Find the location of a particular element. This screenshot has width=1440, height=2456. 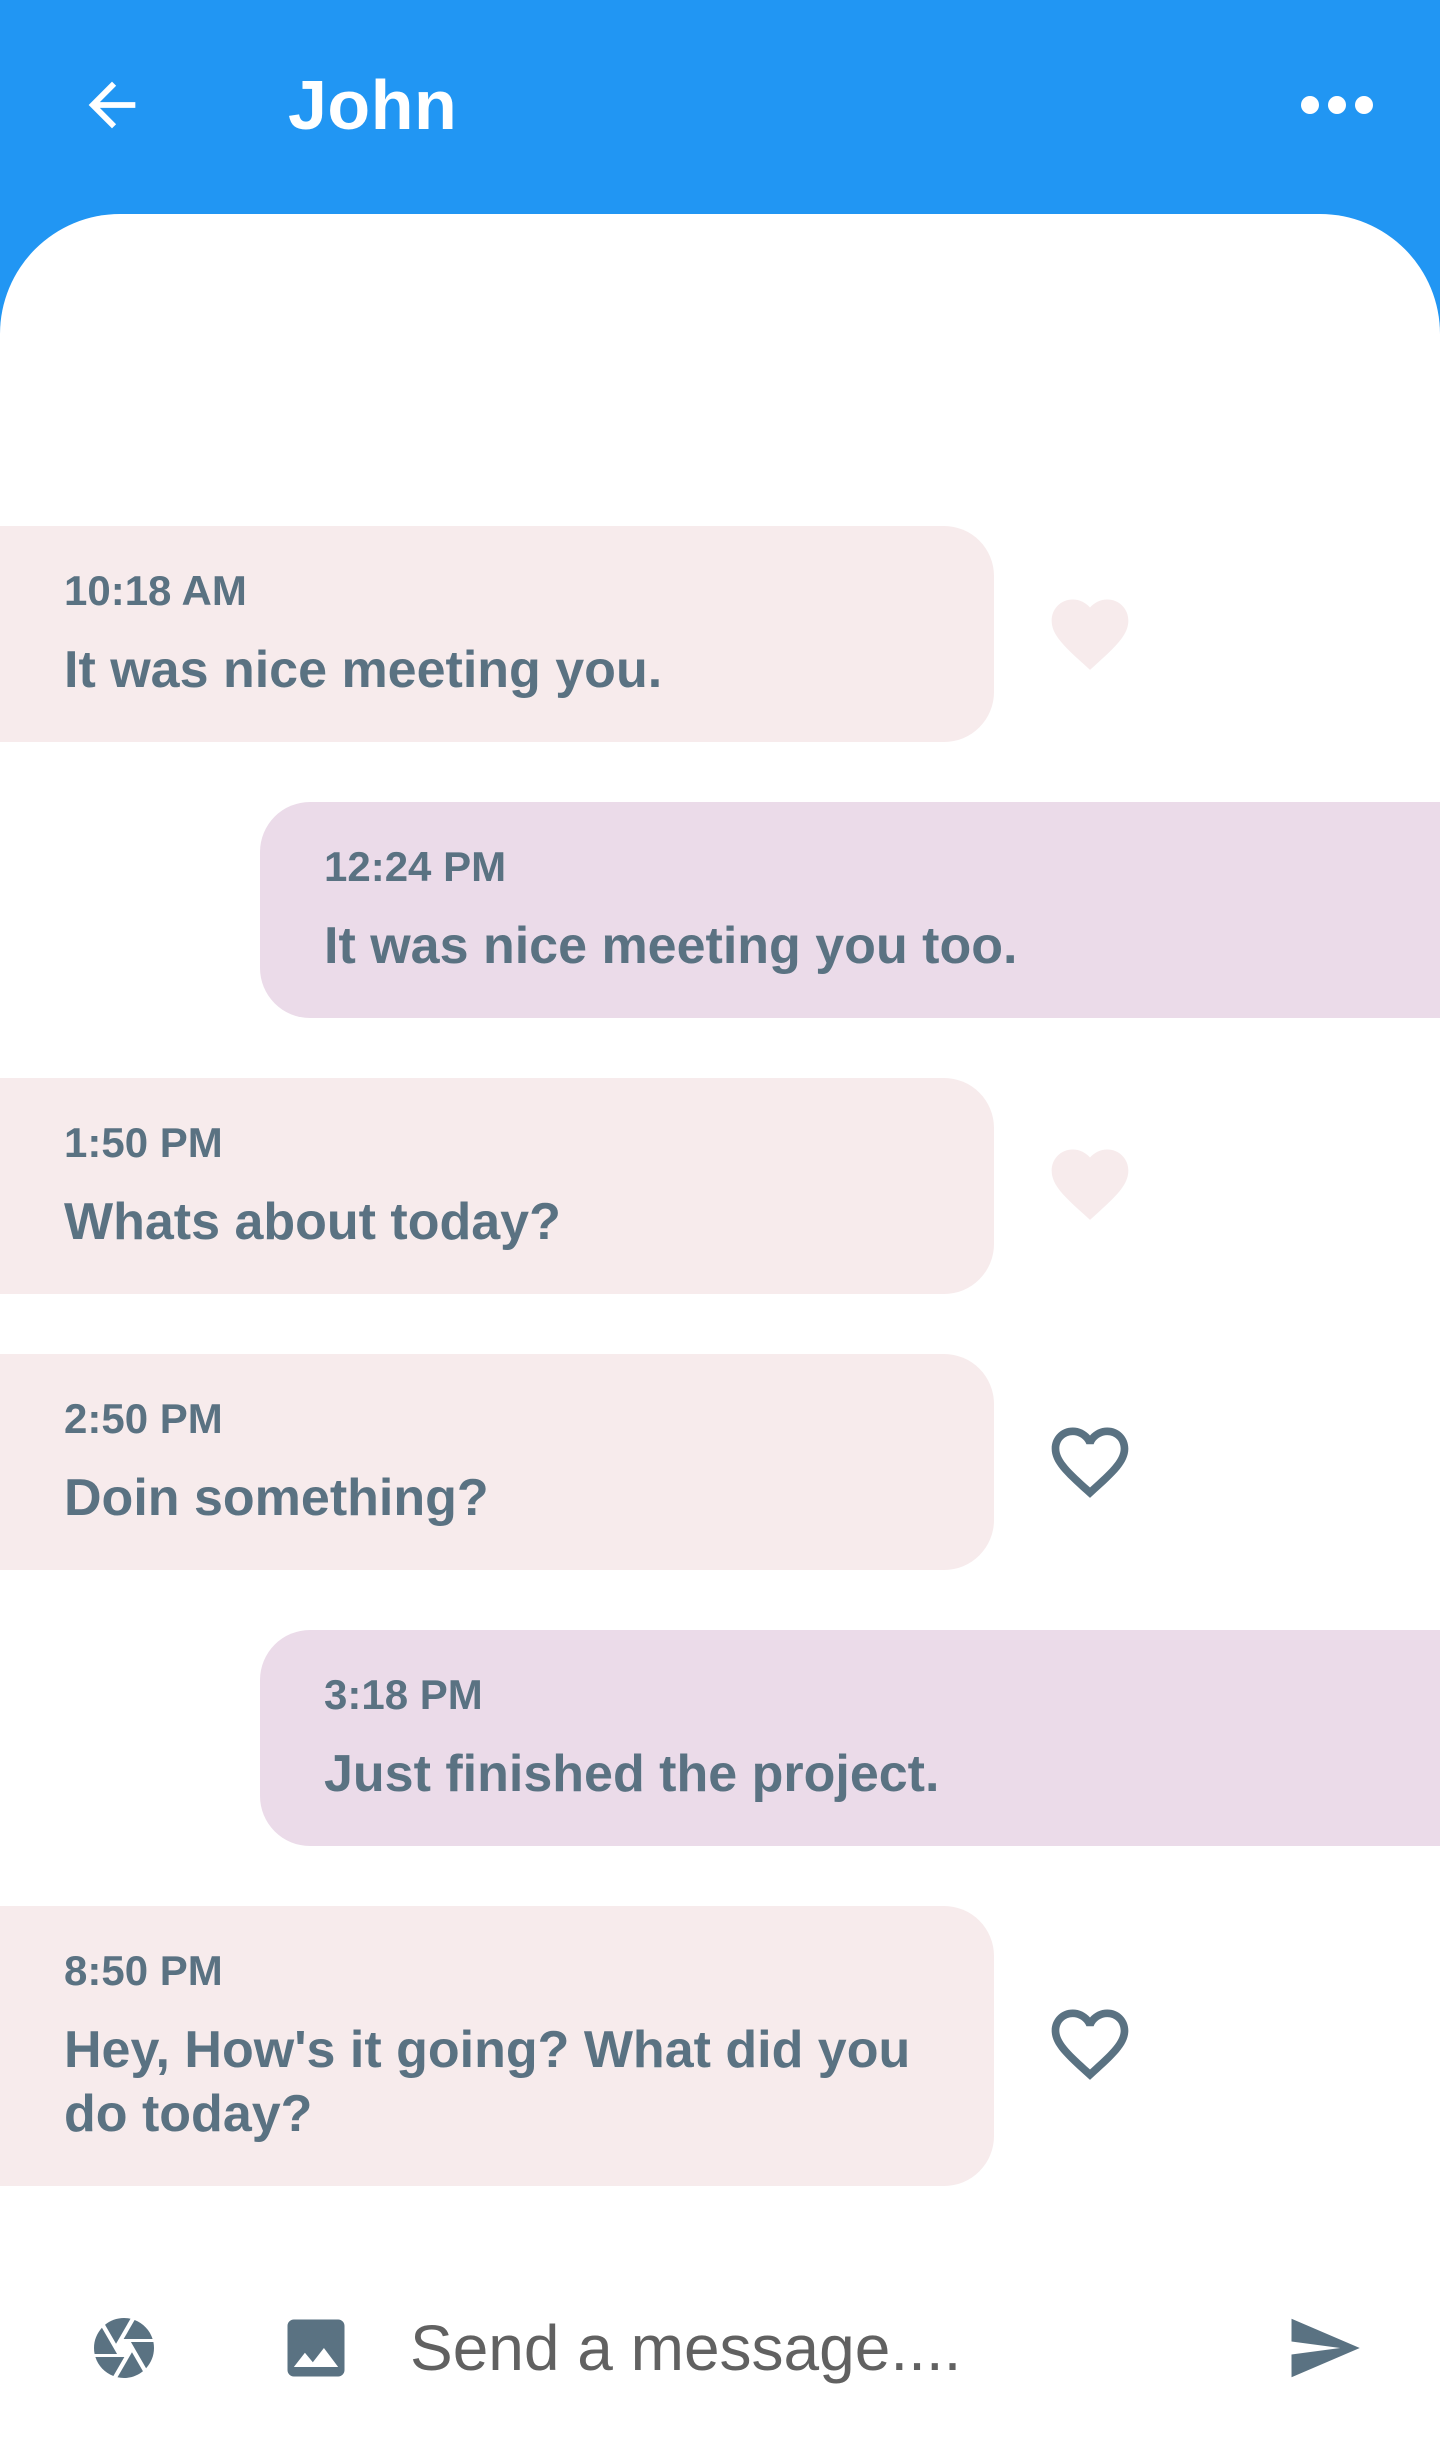

send-button is located at coordinates (1324, 2348).